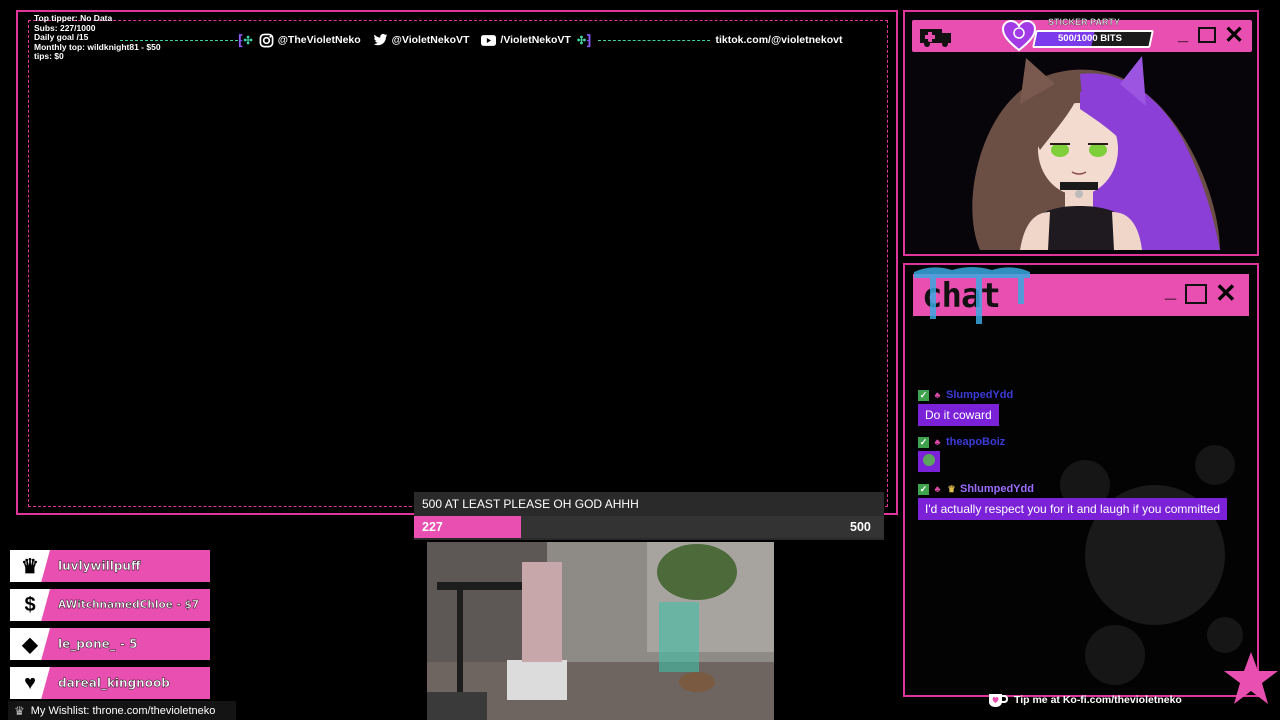  I want to click on sticker-party-label: STICKER PARTY, so click(1084, 22).